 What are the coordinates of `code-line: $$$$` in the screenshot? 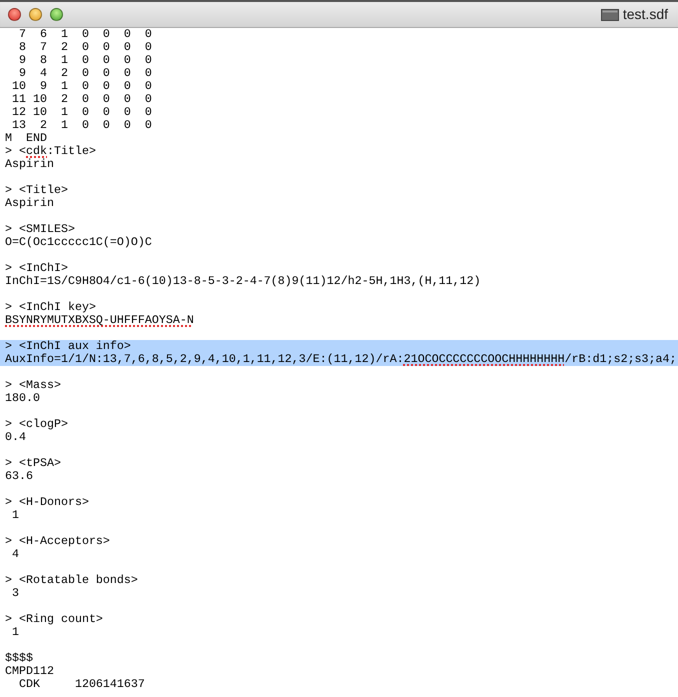 It's located at (19, 658).